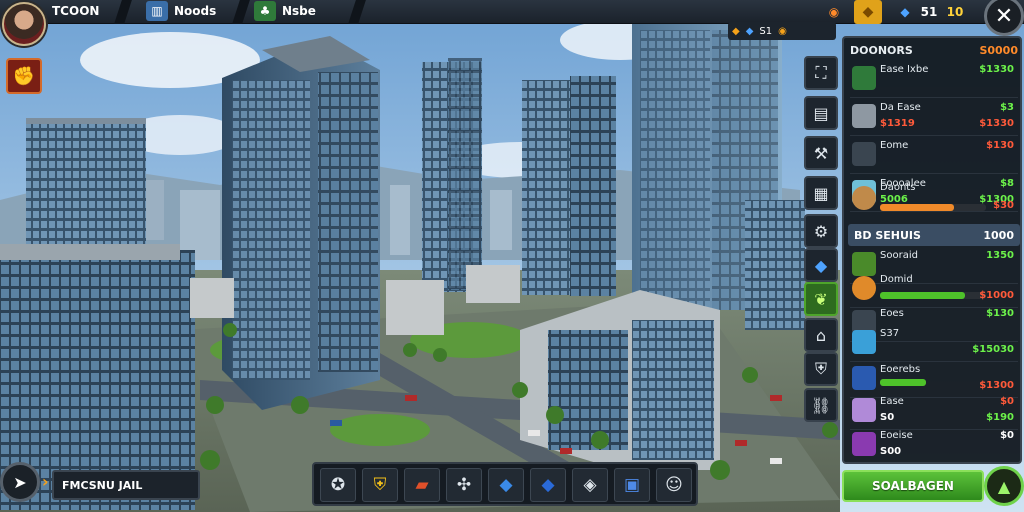 Image resolution: width=1024 pixels, height=512 pixels. What do you see at coordinates (821, 335) in the screenshot?
I see `housing-button: ⌂` at bounding box center [821, 335].